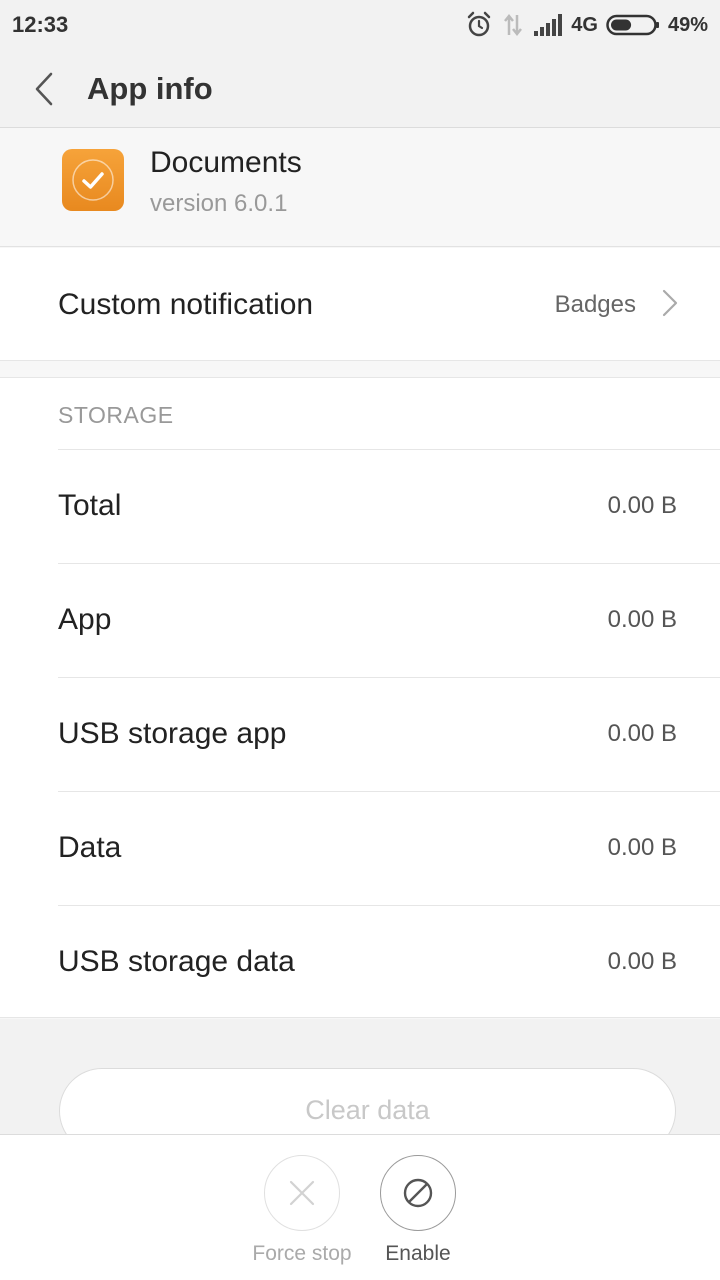 The width and height of the screenshot is (720, 1280). What do you see at coordinates (85, 619) in the screenshot?
I see `row-label: App` at bounding box center [85, 619].